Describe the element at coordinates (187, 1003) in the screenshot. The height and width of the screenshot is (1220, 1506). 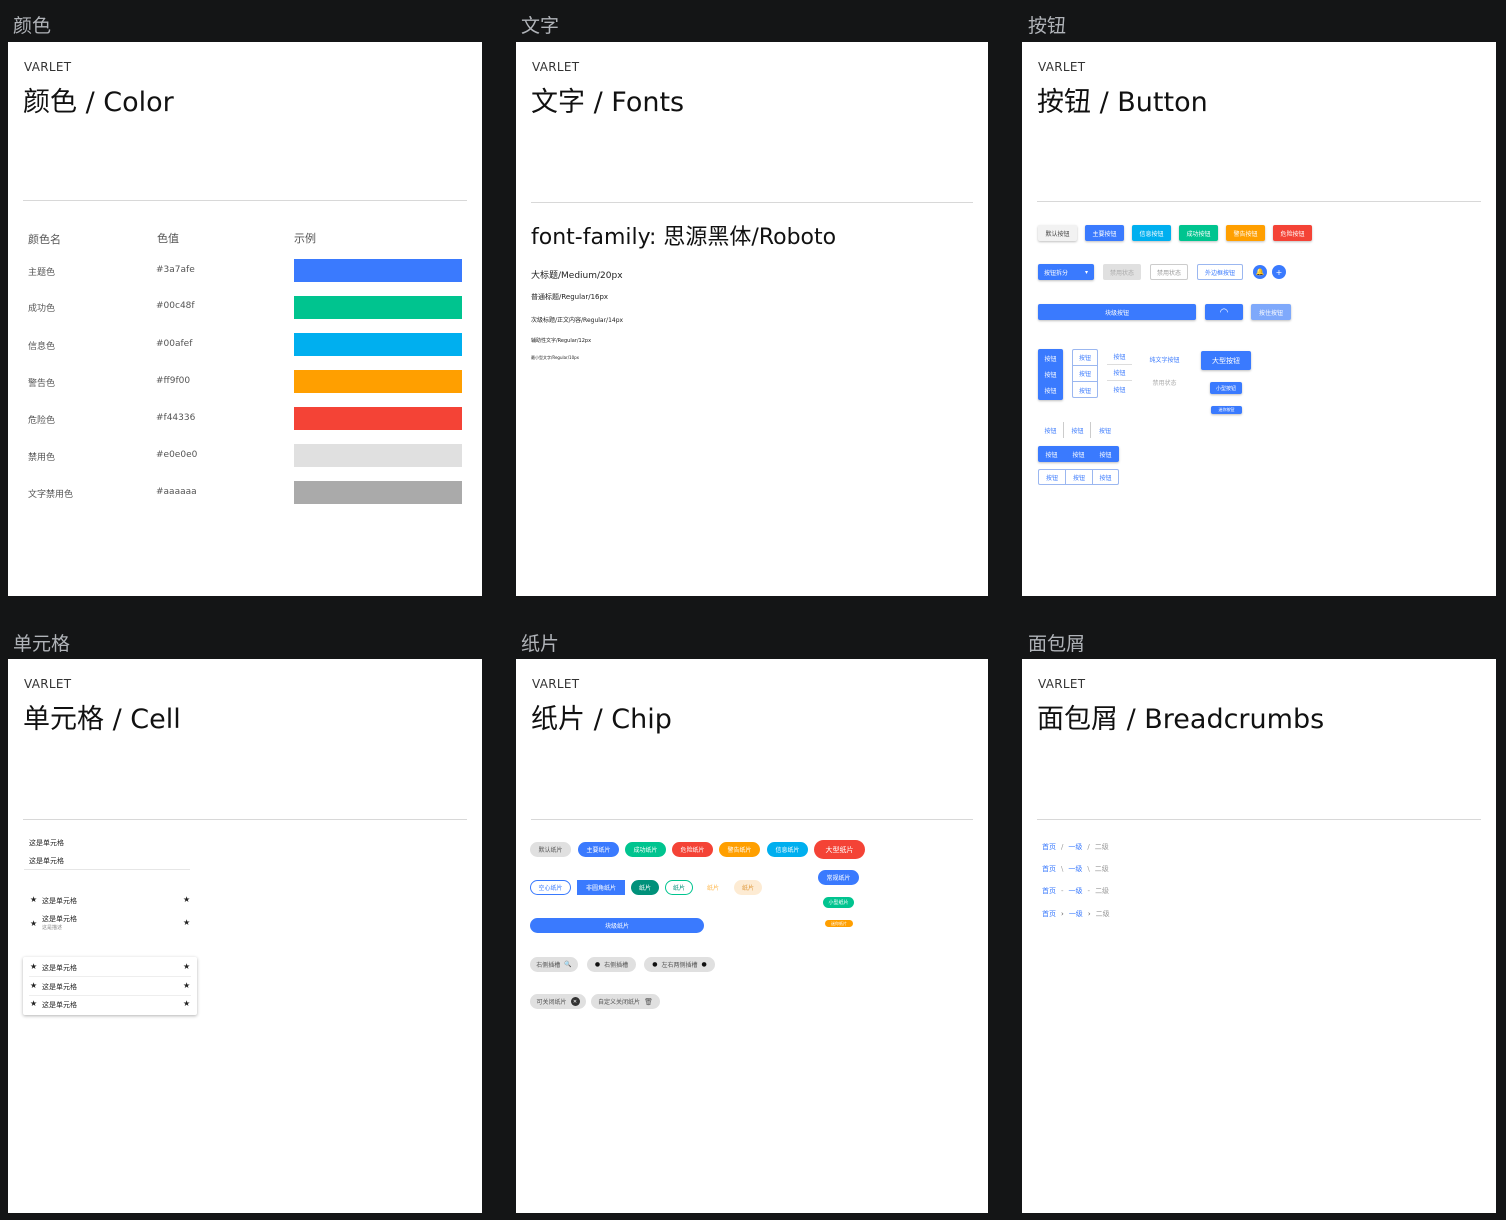
I see `star-icon: ★` at that location.